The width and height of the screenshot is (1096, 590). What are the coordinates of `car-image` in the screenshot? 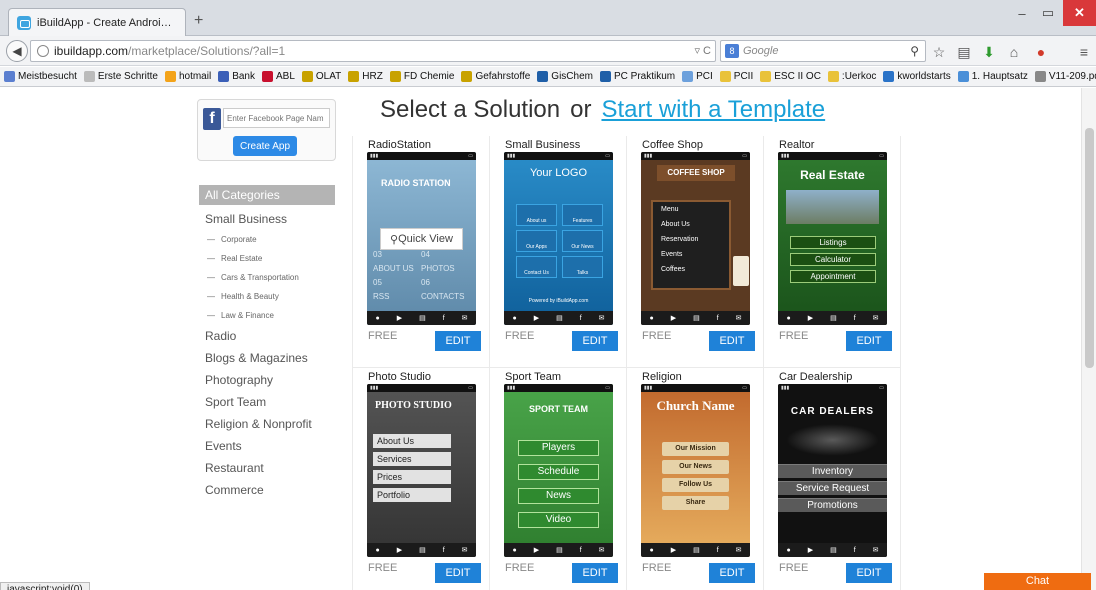 It's located at (832, 440).